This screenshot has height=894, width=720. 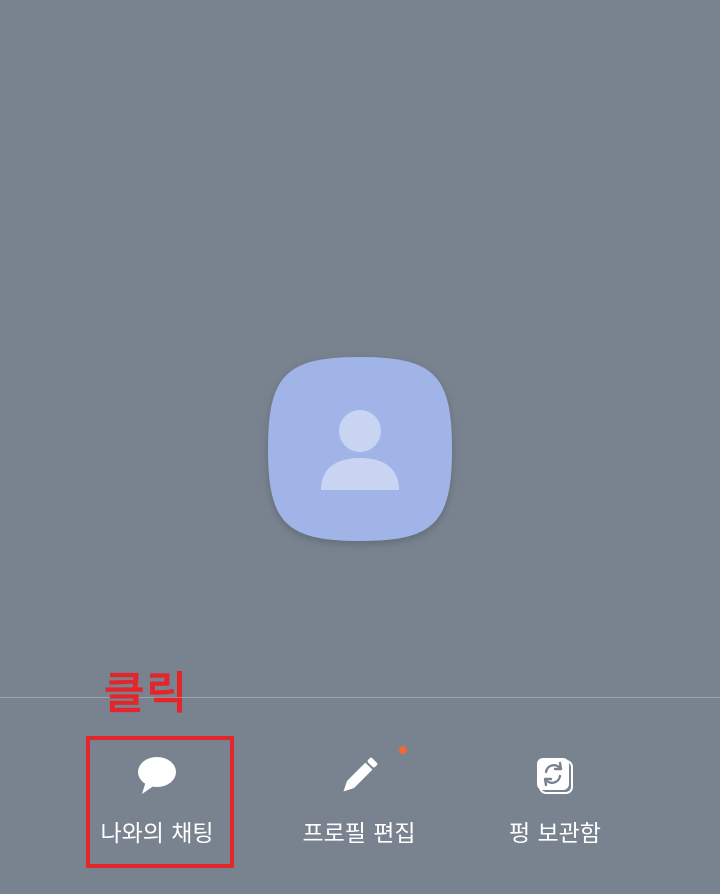 What do you see at coordinates (359, 805) in the screenshot?
I see `edit-profile-button: 프로필 편집` at bounding box center [359, 805].